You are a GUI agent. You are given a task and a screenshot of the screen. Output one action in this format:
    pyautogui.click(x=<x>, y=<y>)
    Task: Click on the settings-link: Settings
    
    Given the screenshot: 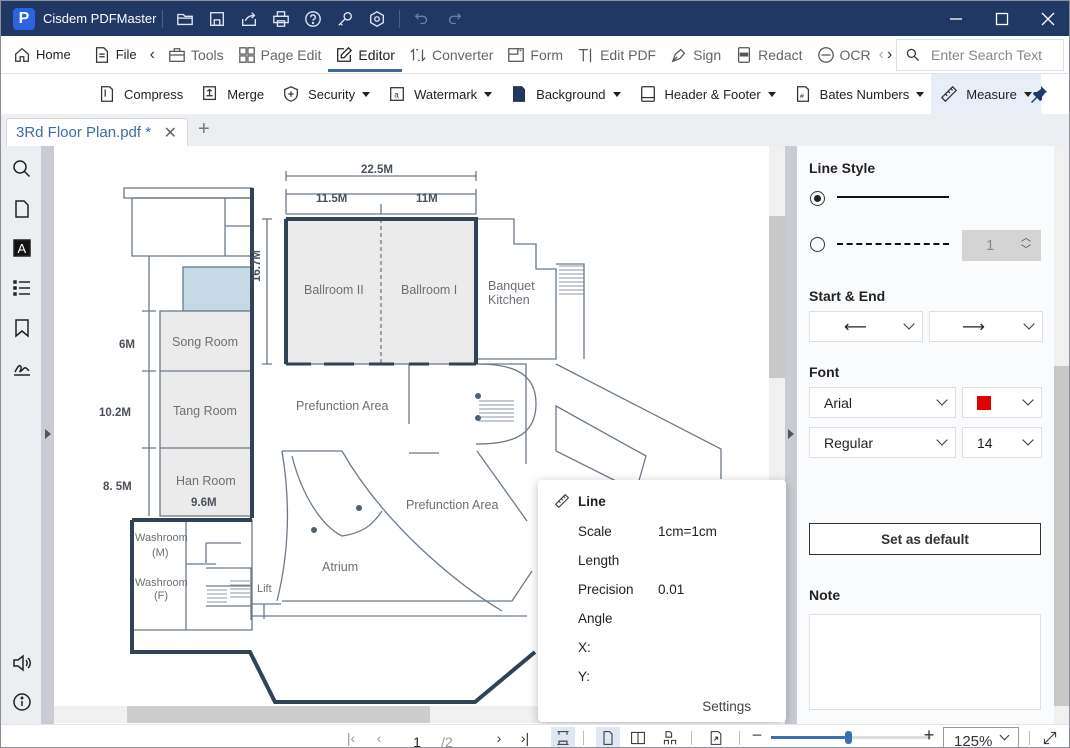 What is the action you would take?
    pyautogui.click(x=726, y=706)
    